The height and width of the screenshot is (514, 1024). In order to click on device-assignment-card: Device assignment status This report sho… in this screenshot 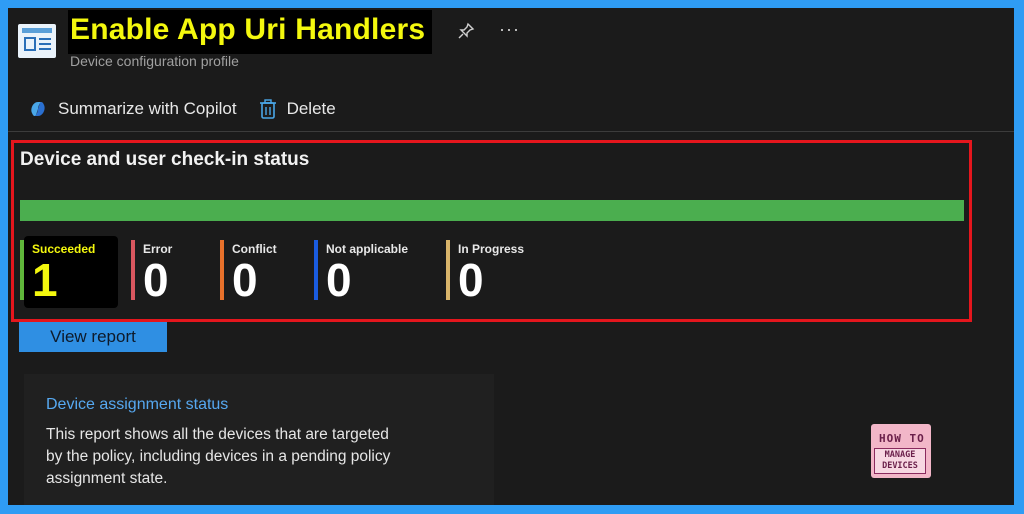, I will do `click(259, 439)`.